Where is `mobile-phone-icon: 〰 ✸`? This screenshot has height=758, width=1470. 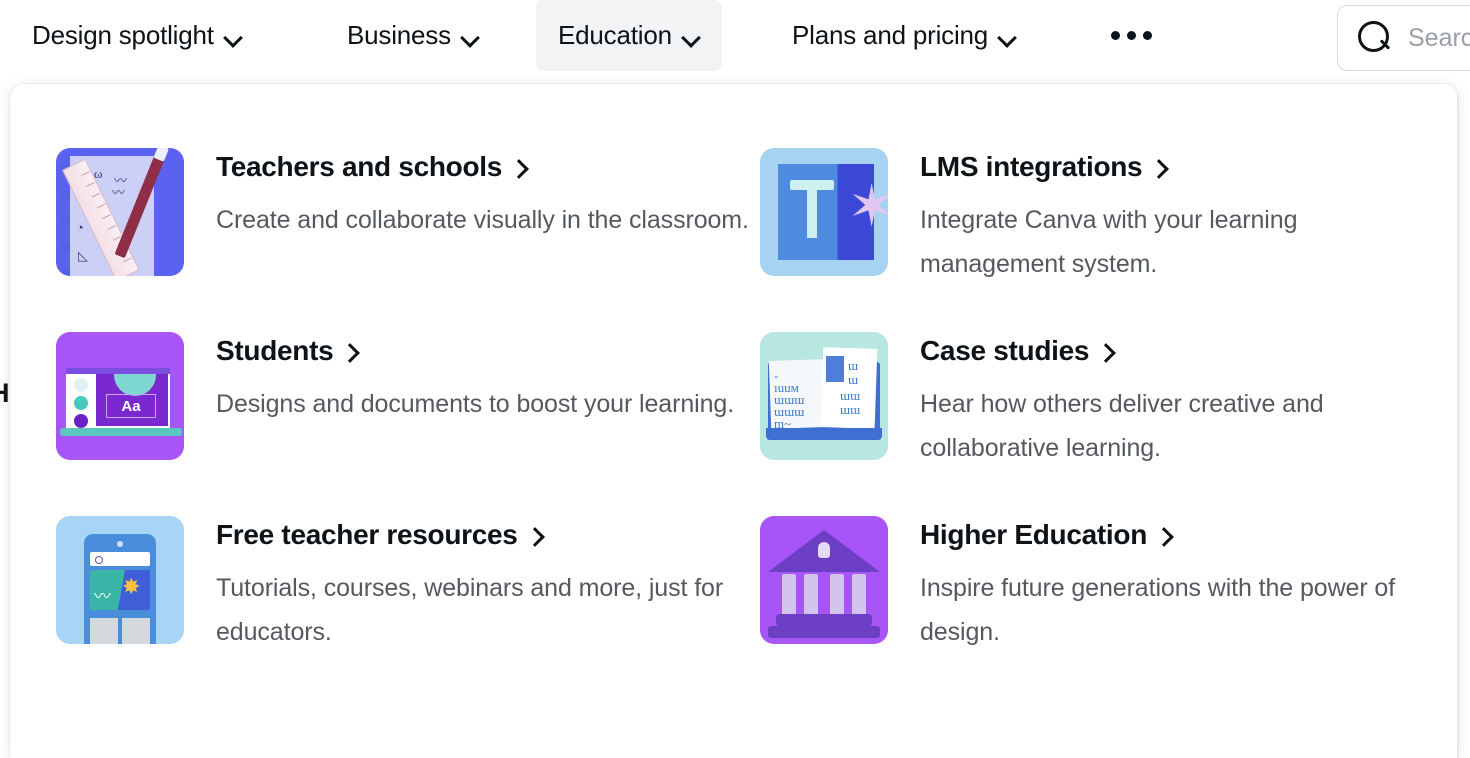 mobile-phone-icon: 〰 ✸ is located at coordinates (120, 580).